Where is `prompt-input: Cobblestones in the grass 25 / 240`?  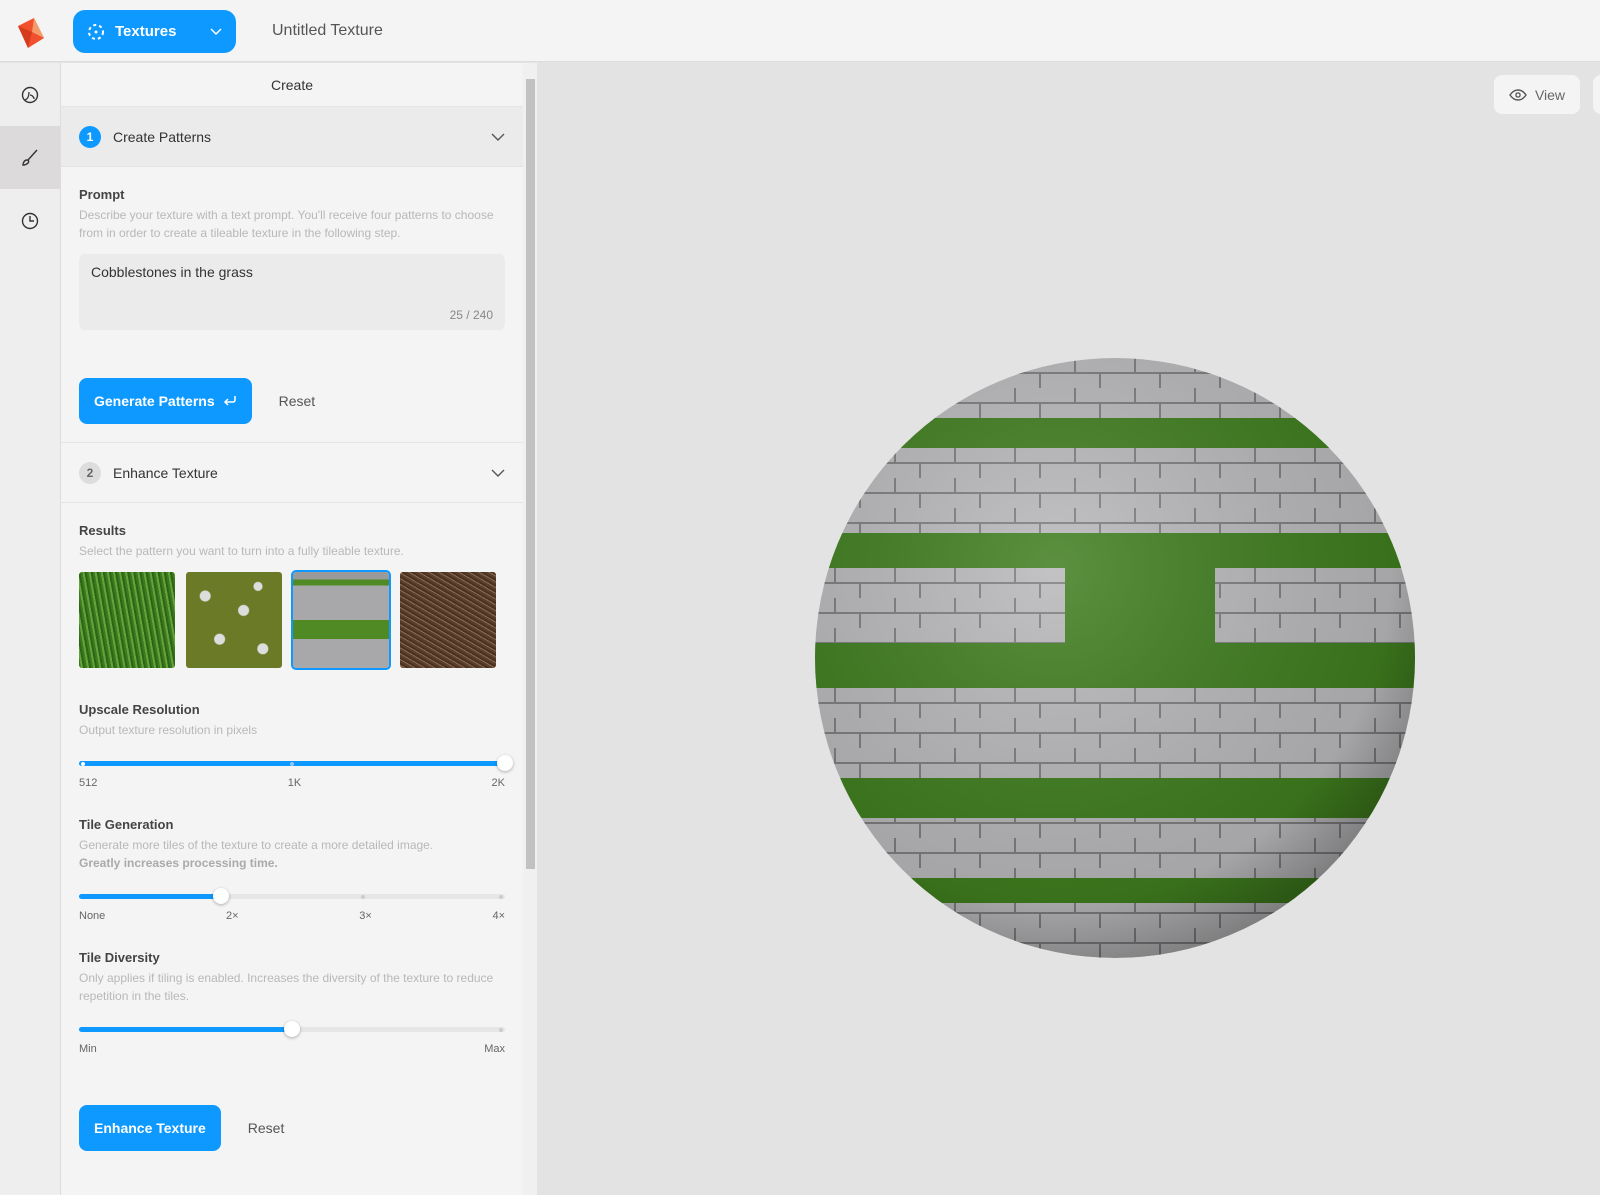 prompt-input: Cobblestones in the grass 25 / 240 is located at coordinates (292, 292).